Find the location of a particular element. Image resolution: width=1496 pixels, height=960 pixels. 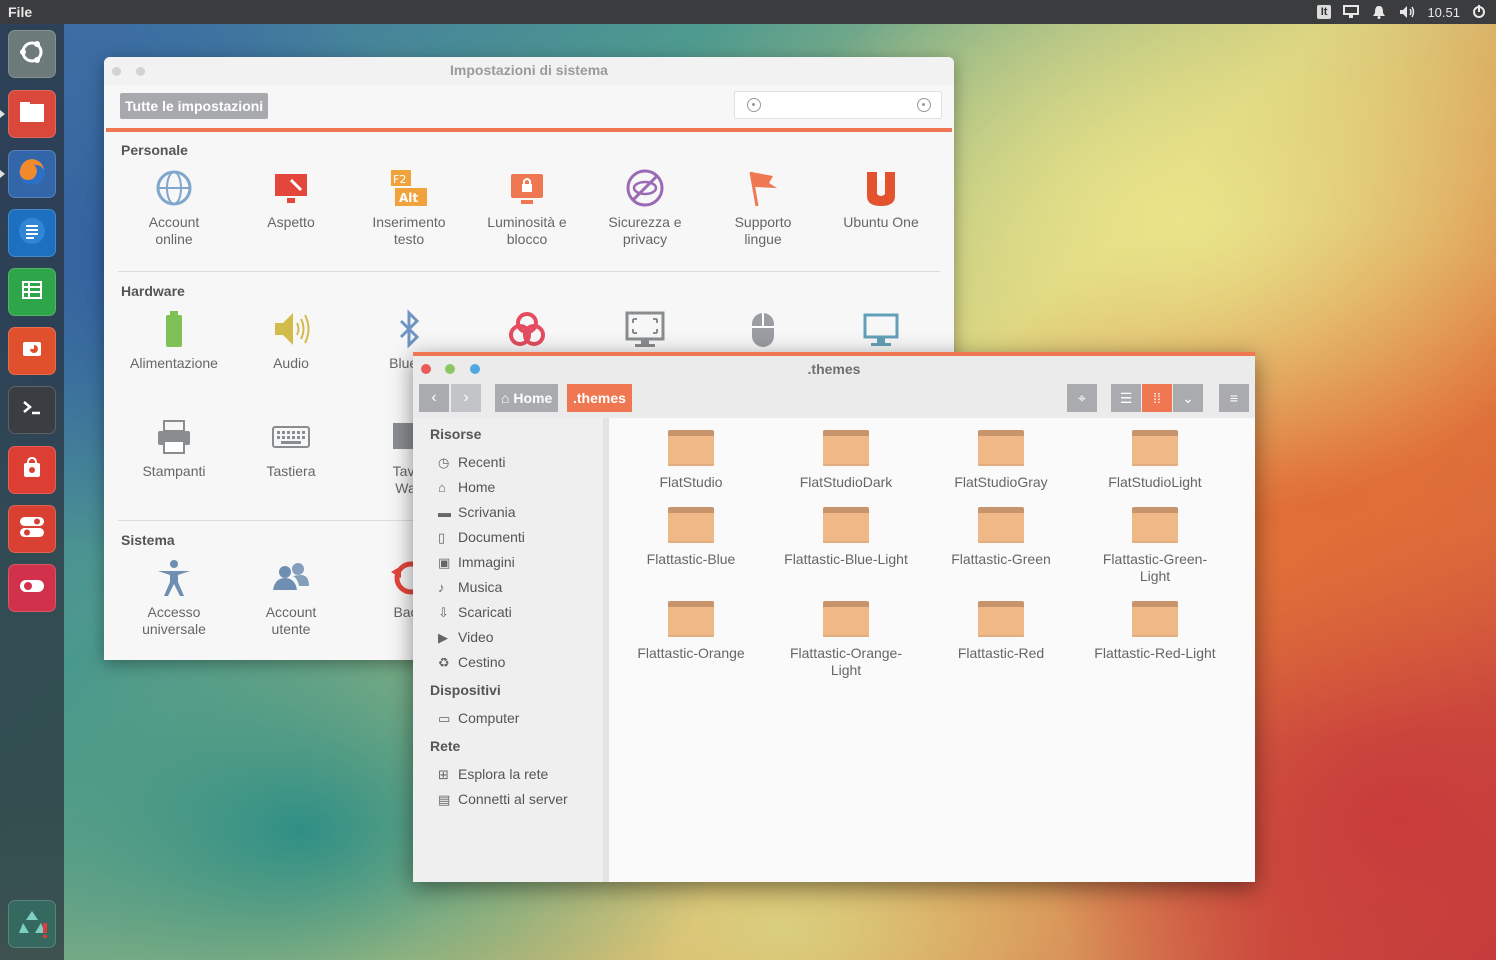

breadcrumb-home: ⌂ Home is located at coordinates (527, 398).